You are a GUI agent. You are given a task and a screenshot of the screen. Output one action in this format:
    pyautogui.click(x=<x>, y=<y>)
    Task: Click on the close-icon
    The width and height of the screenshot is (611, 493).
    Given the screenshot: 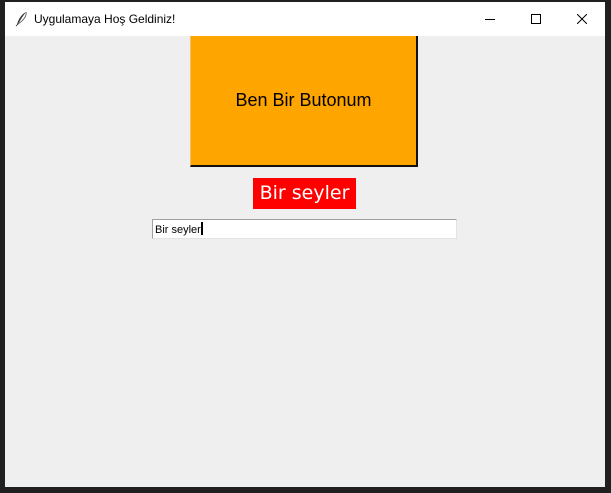 What is the action you would take?
    pyautogui.click(x=582, y=19)
    